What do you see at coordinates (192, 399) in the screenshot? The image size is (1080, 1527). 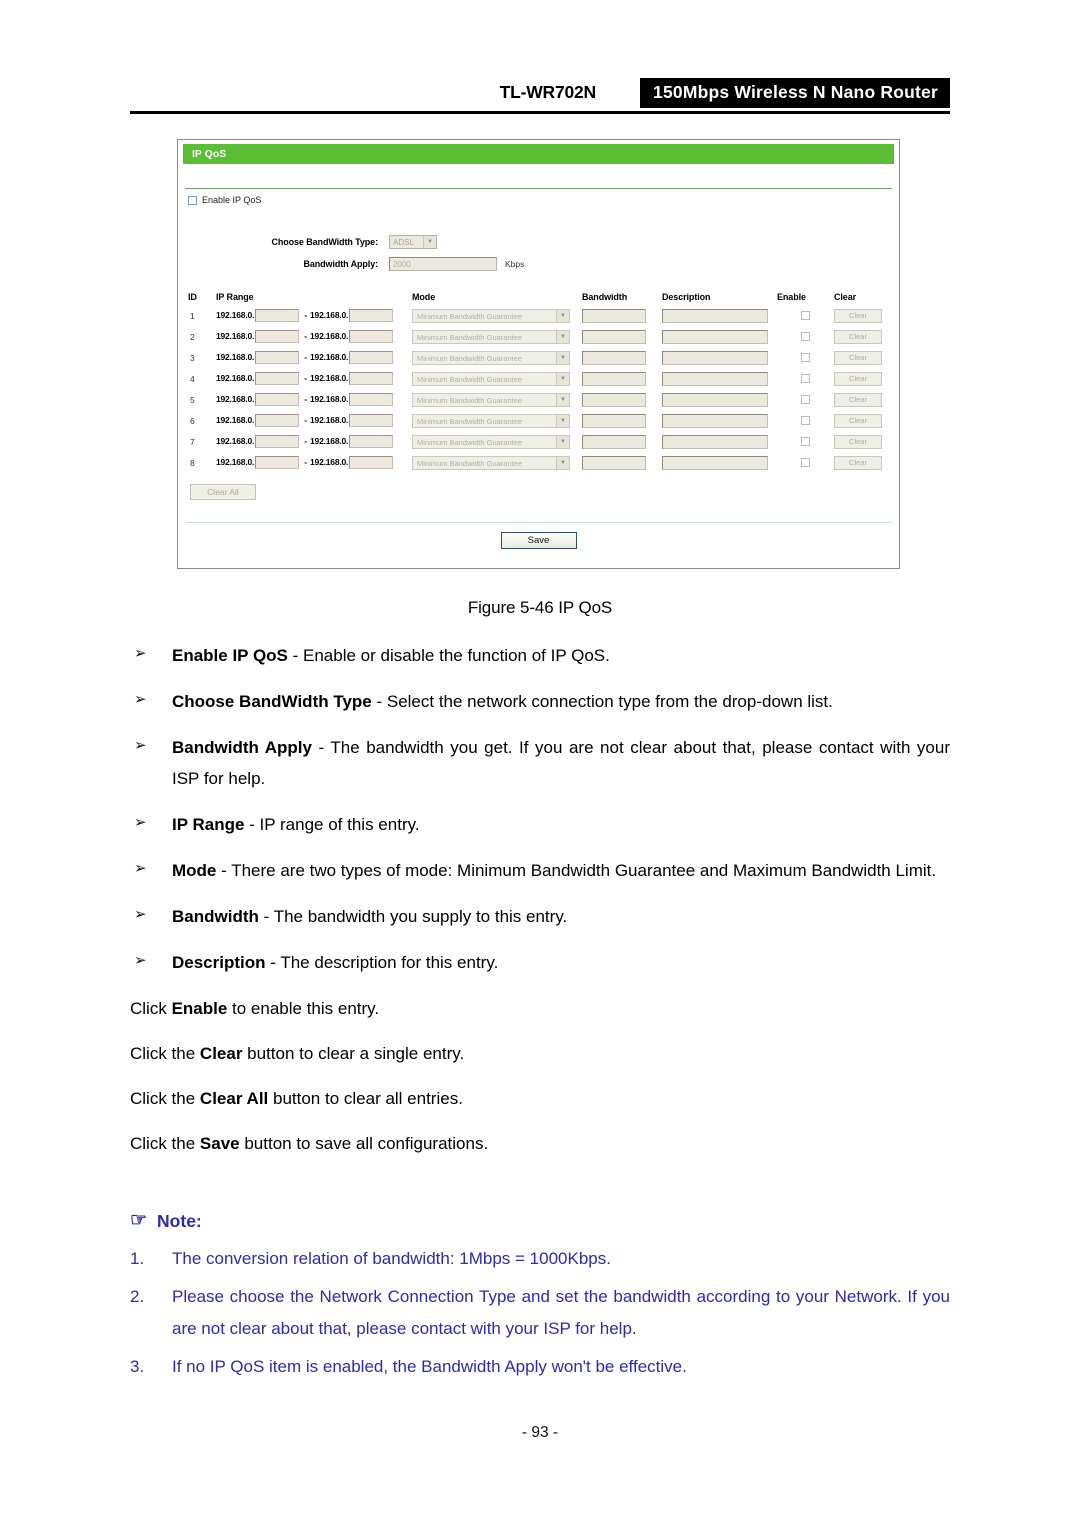 I see `row-id: 5` at bounding box center [192, 399].